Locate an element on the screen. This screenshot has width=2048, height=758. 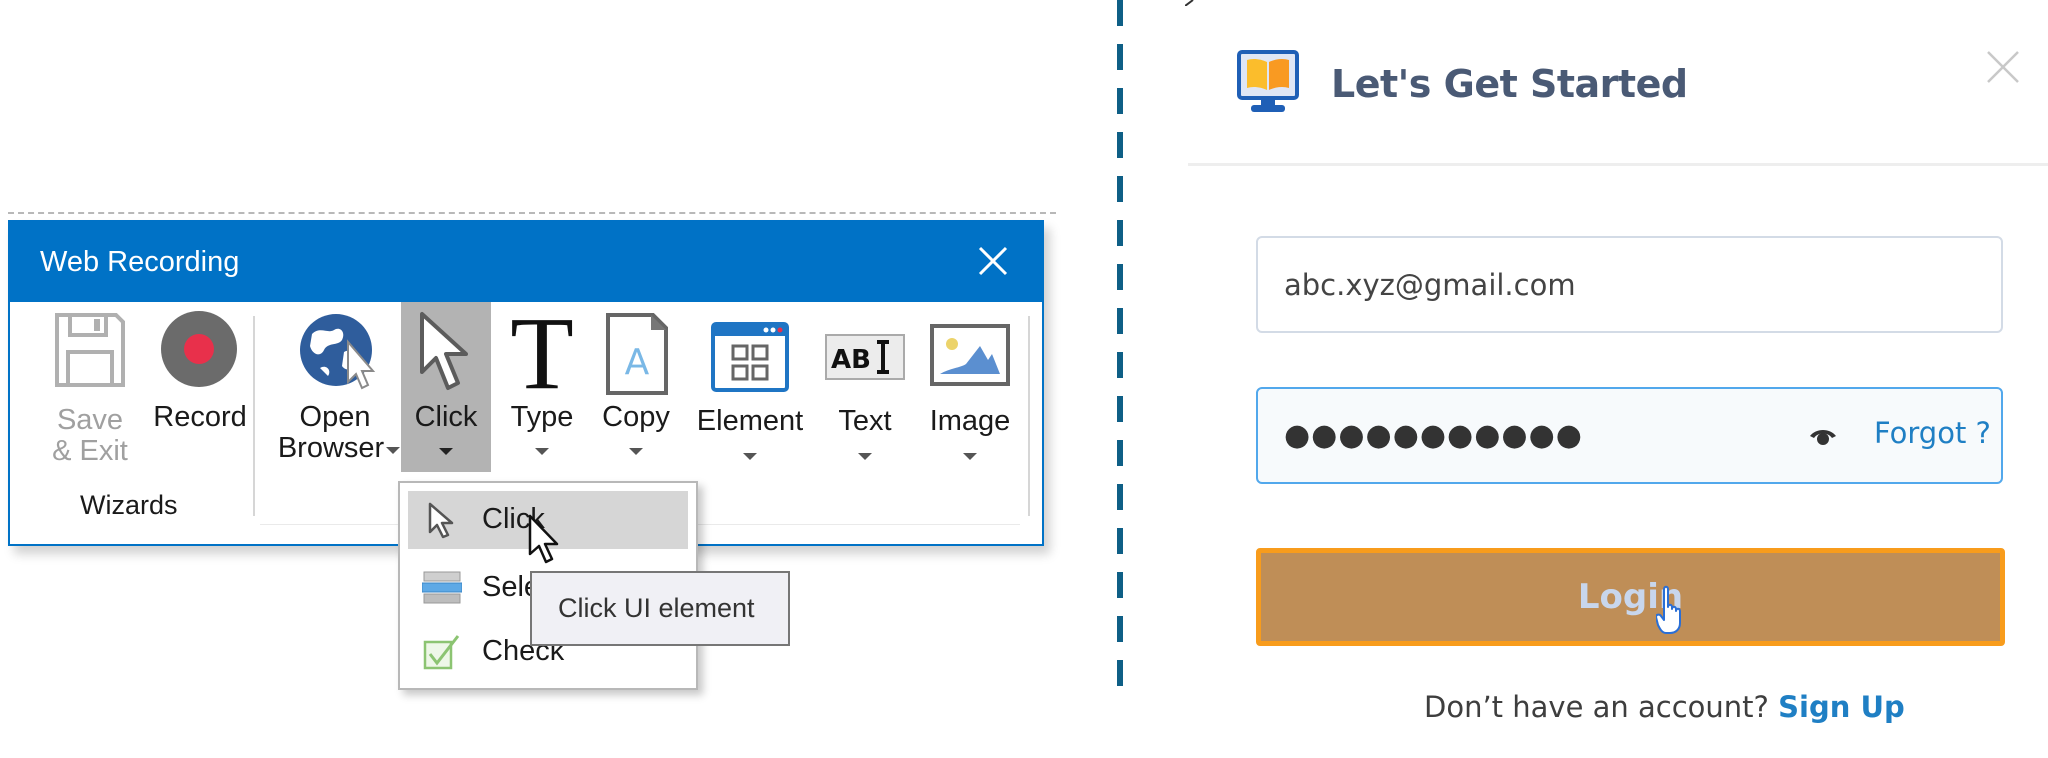
save-label-line1: Save is located at coordinates (90, 420).